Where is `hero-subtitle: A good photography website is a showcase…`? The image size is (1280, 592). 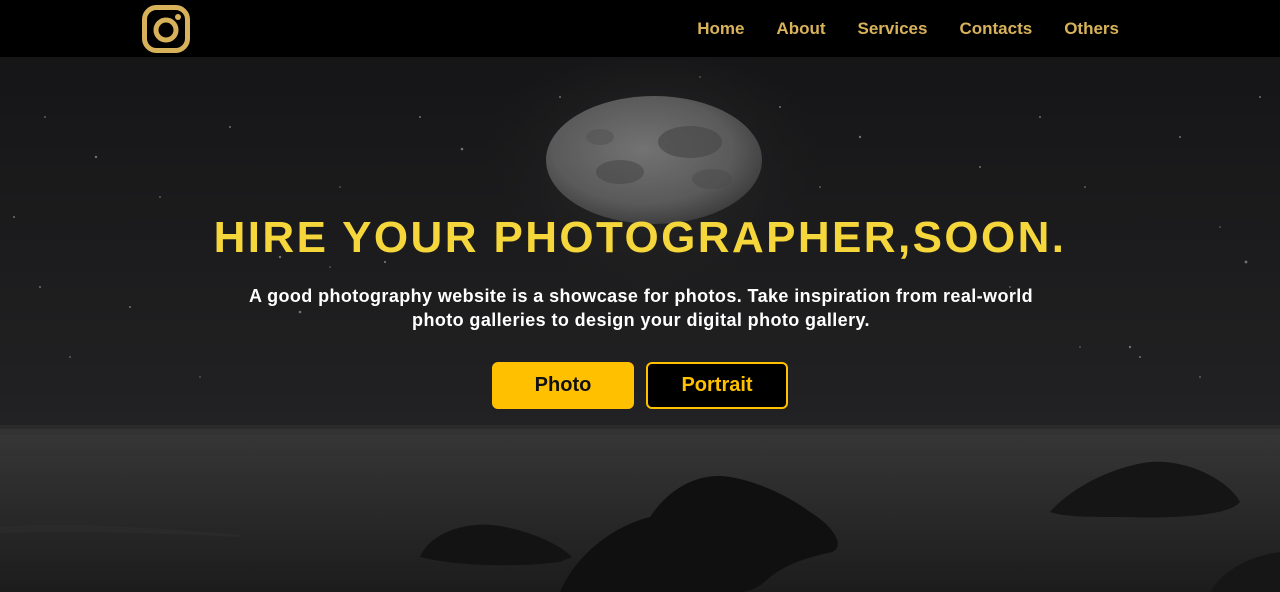
hero-subtitle: A good photography website is a showcase… is located at coordinates (641, 308).